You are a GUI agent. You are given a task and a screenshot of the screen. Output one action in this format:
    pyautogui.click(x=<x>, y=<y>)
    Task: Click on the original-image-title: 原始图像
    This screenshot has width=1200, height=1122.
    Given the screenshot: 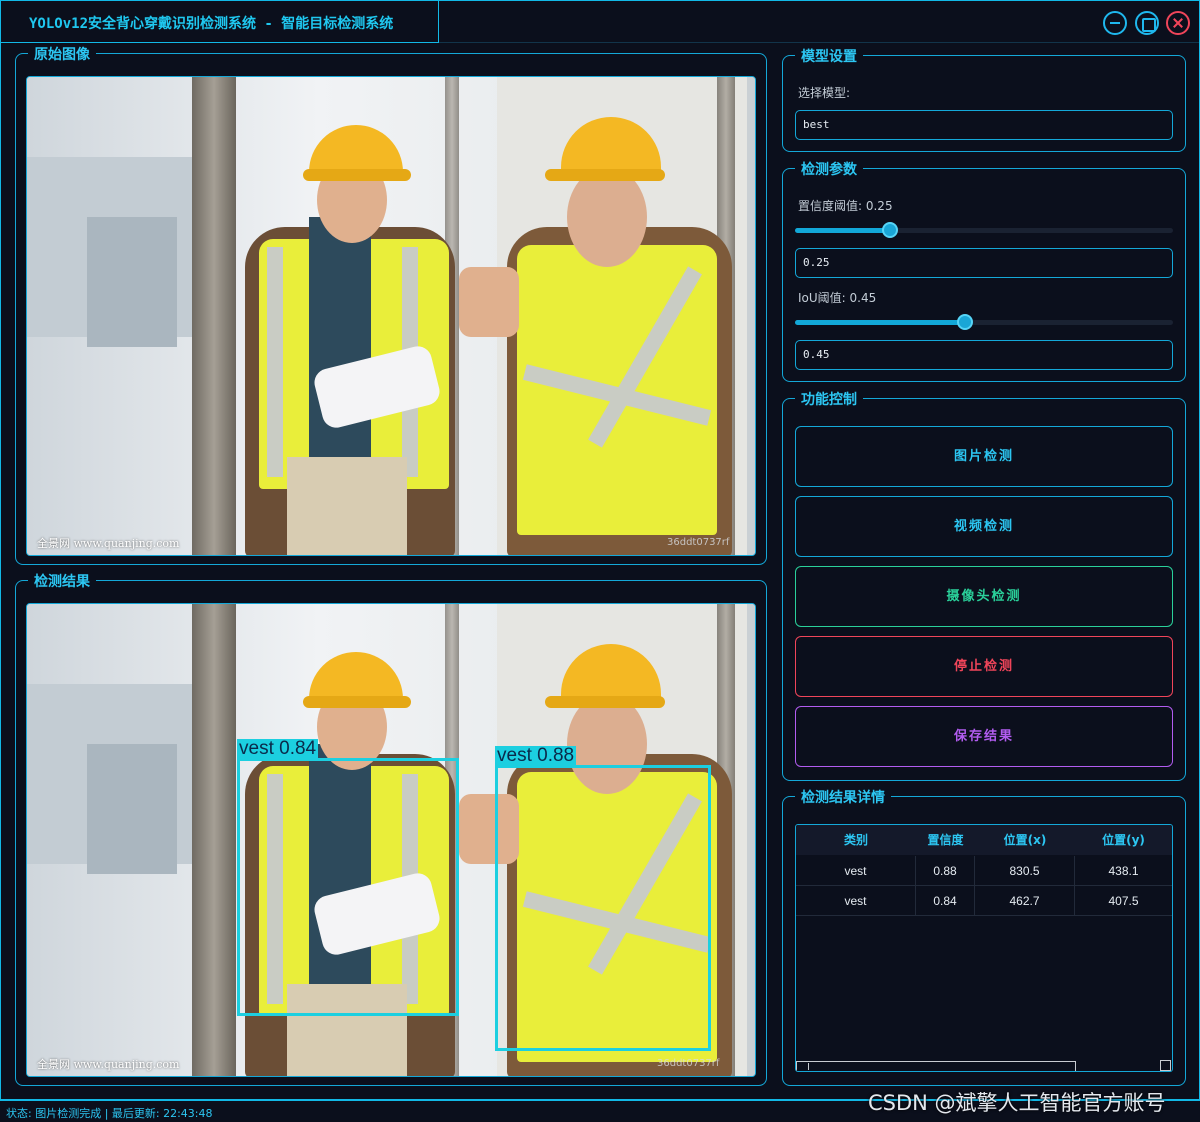 What is the action you would take?
    pyautogui.click(x=62, y=54)
    